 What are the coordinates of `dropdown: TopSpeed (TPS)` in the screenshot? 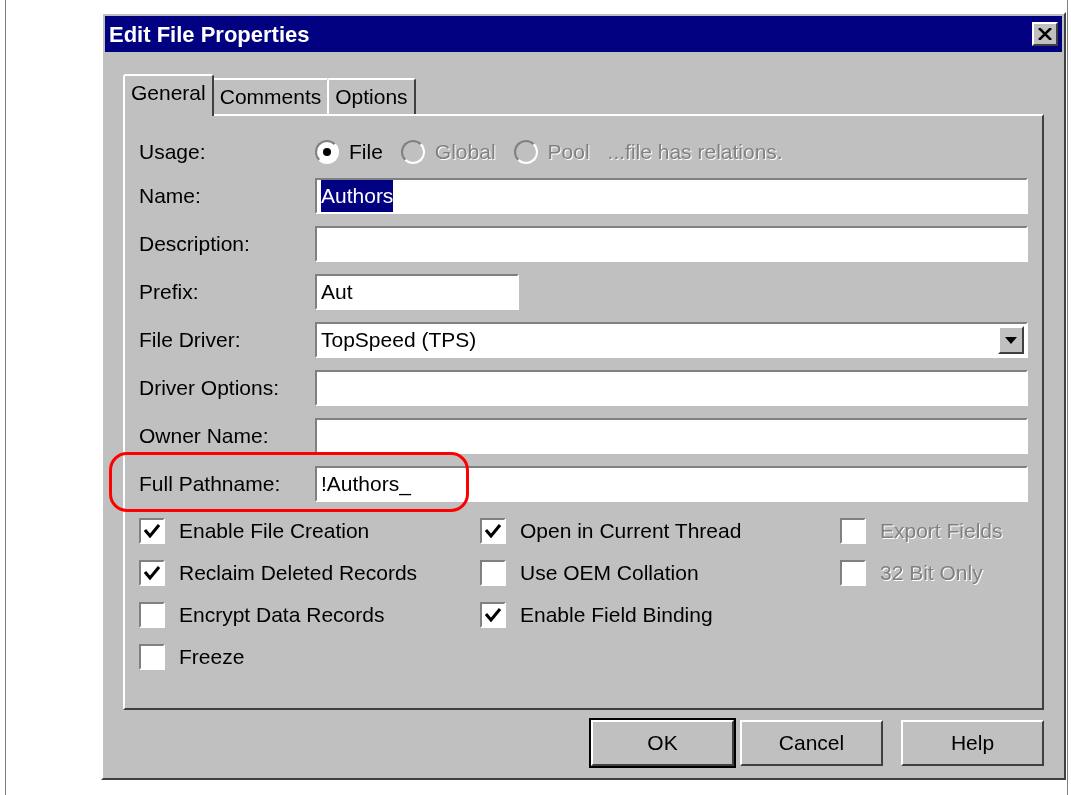 It's located at (671, 340).